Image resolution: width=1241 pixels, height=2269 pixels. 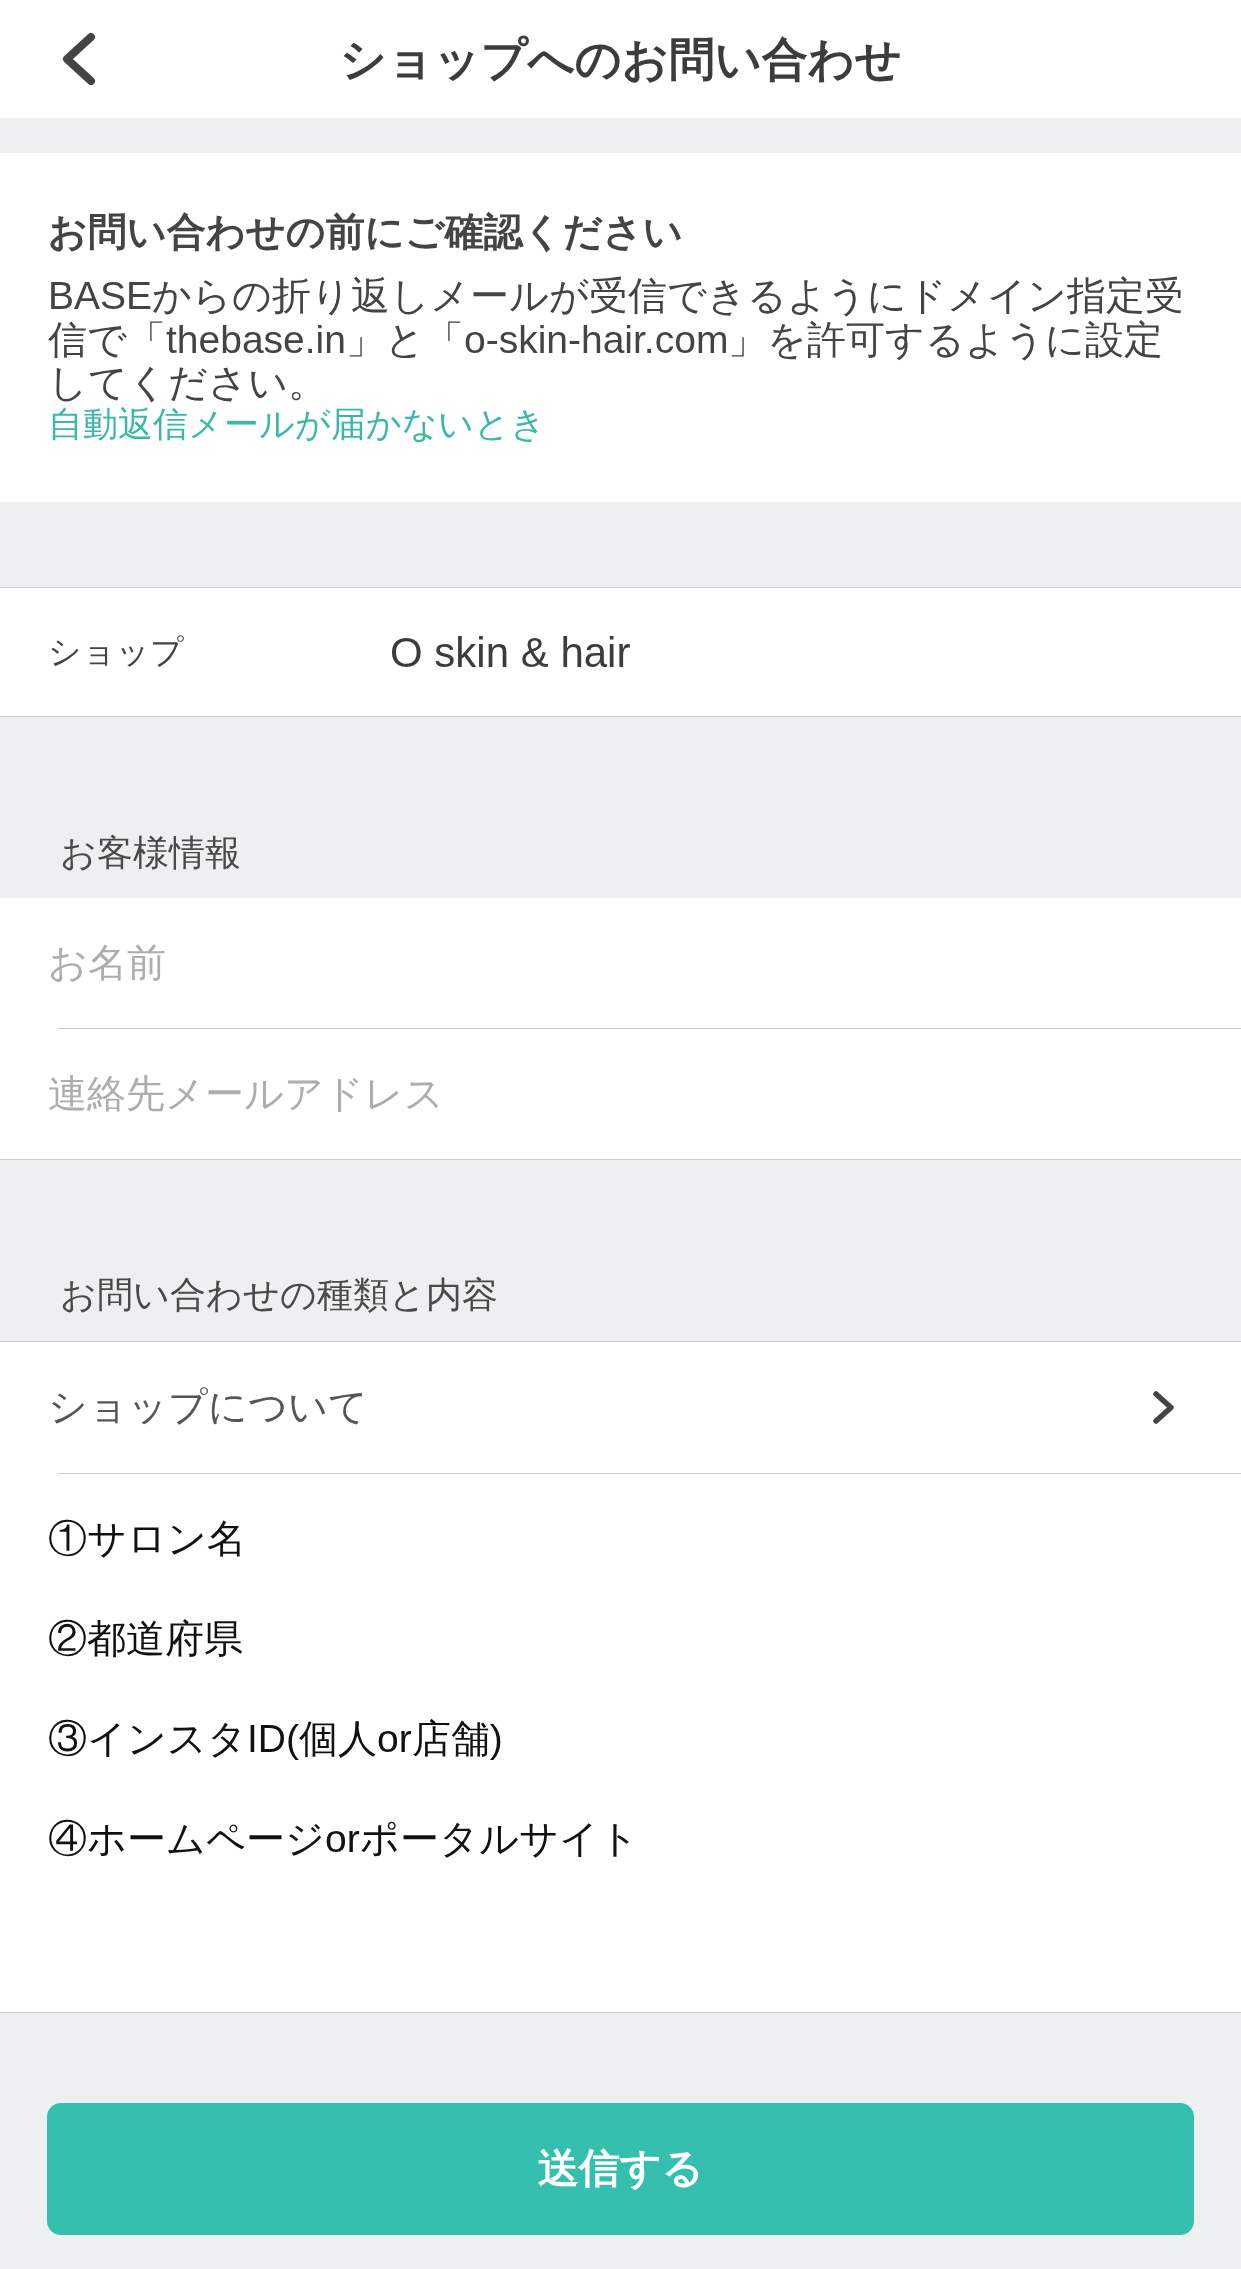 What do you see at coordinates (366, 232) in the screenshot?
I see `notice-heading: お問い合わせの前にご確認ください` at bounding box center [366, 232].